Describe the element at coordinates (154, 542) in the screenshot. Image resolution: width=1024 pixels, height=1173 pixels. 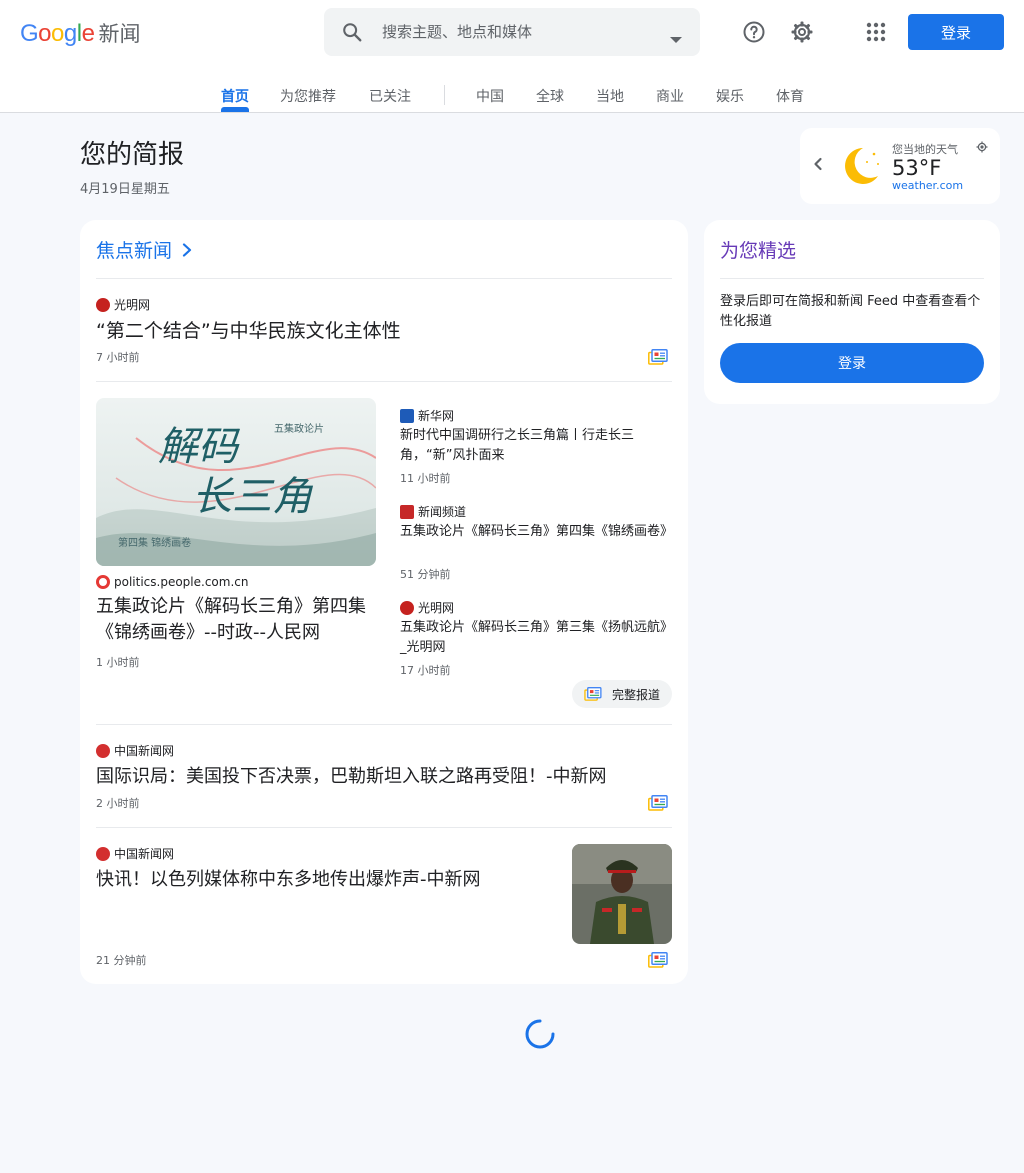
I see `image-caption: 第四集 锦绣画卷` at that location.